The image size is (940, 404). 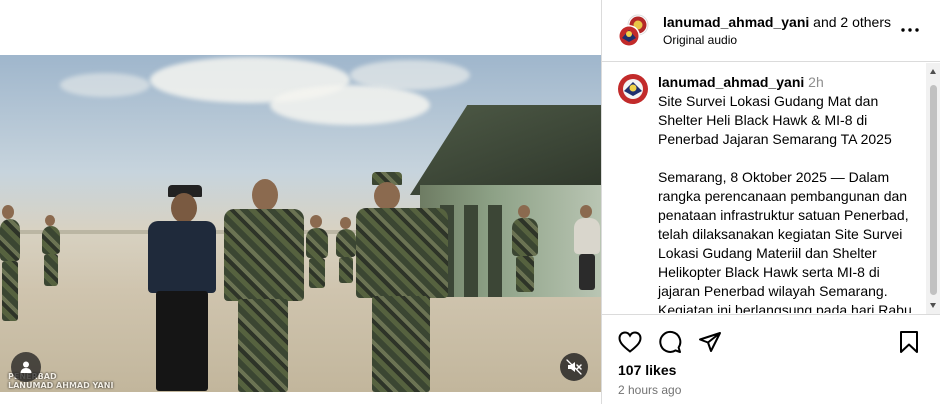 What do you see at coordinates (850, 22) in the screenshot?
I see `coauthors-link: and 2 others` at bounding box center [850, 22].